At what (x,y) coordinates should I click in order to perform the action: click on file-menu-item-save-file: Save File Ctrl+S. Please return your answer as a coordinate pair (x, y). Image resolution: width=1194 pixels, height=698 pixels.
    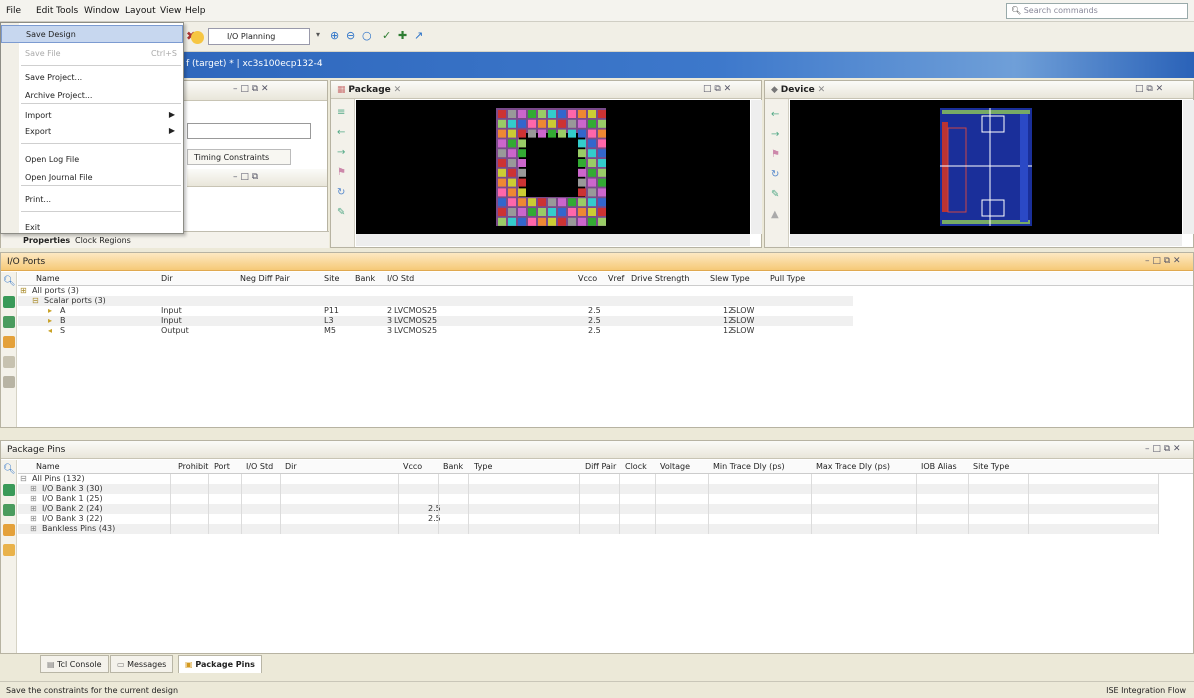
    Looking at the image, I should click on (92, 54).